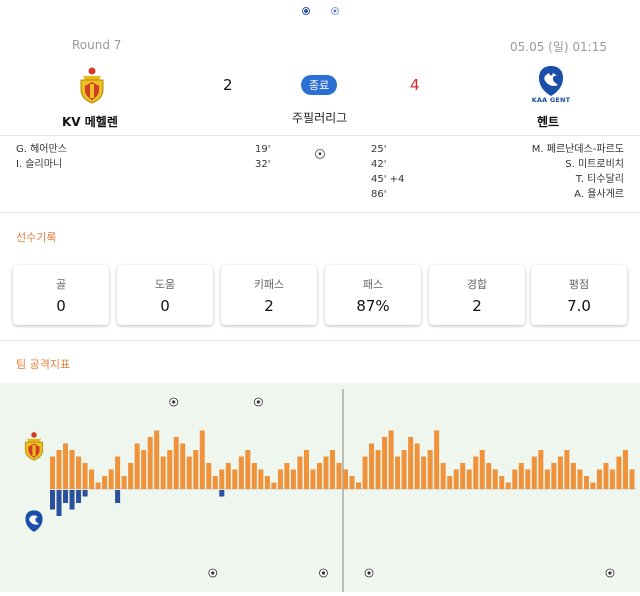  What do you see at coordinates (90, 121) in the screenshot?
I see `home-team-name: KV 메헬렌` at bounding box center [90, 121].